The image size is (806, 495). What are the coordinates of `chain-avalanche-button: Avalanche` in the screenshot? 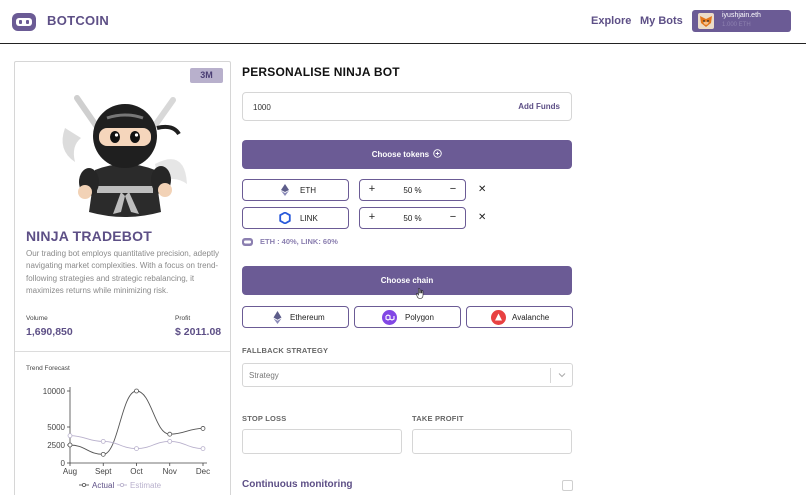 It's located at (519, 317).